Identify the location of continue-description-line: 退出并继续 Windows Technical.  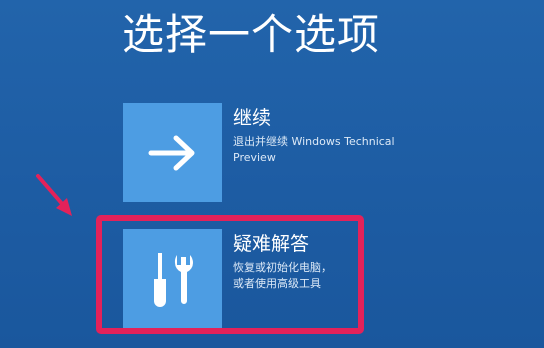
(314, 141).